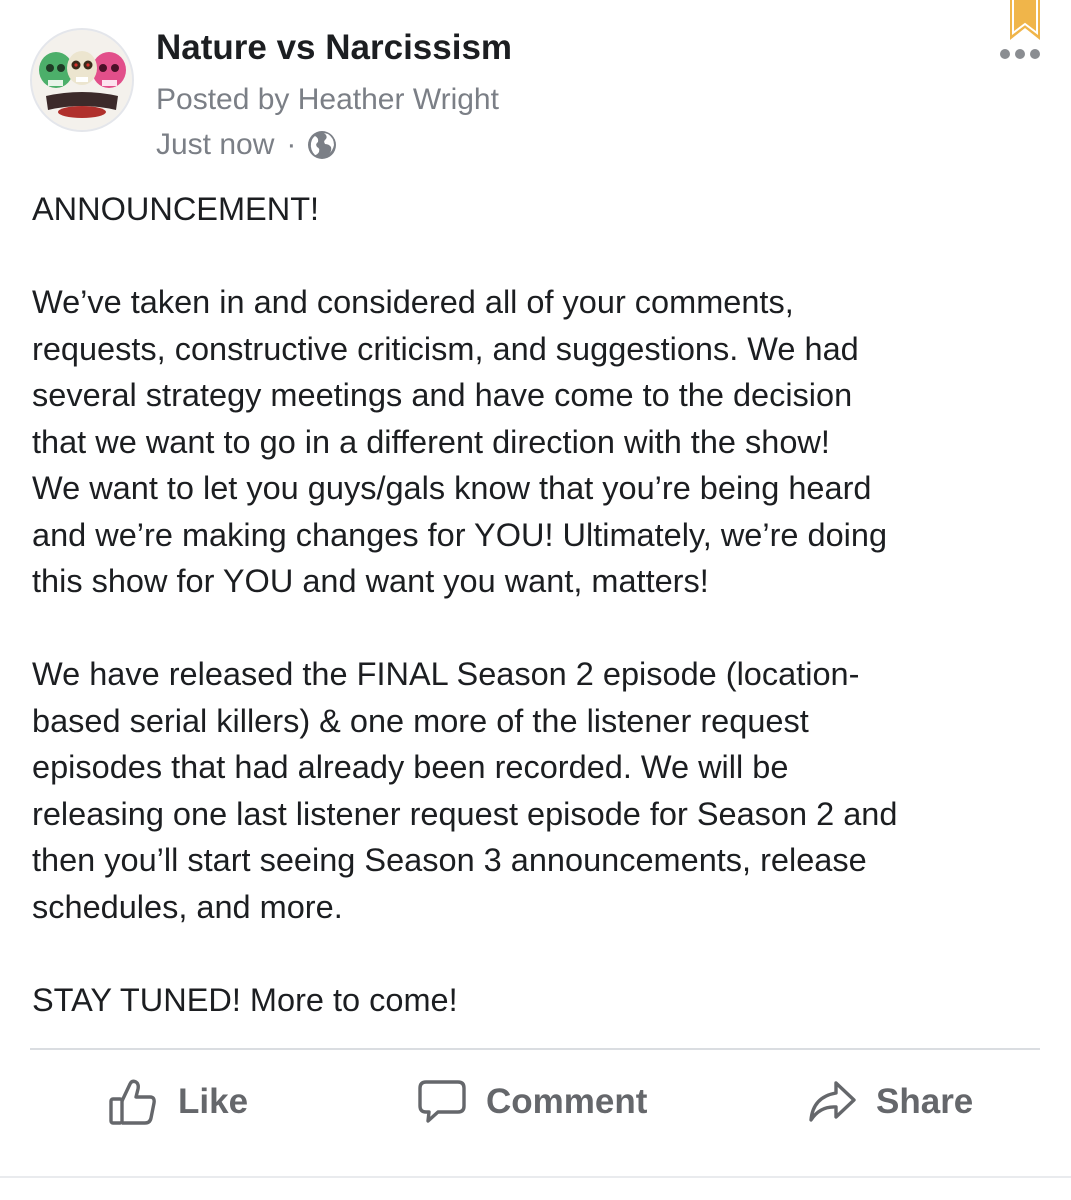 The height and width of the screenshot is (1200, 1071). I want to click on share-button: Share, so click(890, 1102).